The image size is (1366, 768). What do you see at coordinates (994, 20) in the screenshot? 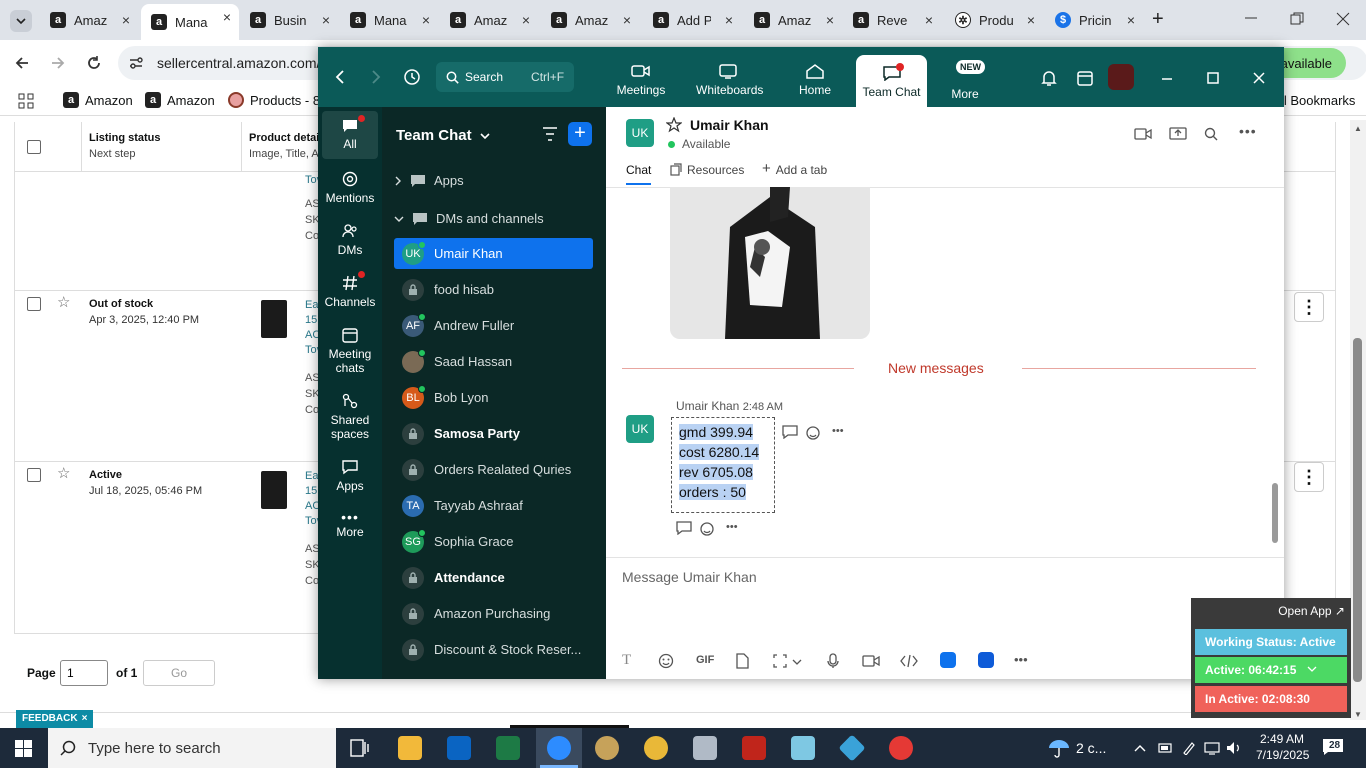
I see `browser-tab: ✲ Produ ×` at bounding box center [994, 20].